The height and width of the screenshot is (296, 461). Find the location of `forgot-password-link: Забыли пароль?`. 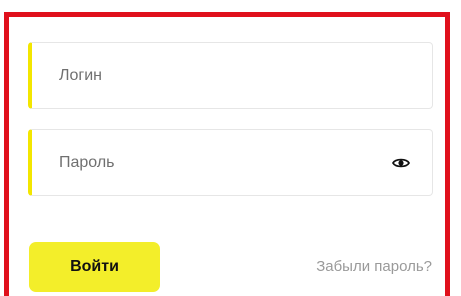

forgot-password-link: Забыли пароль? is located at coordinates (374, 266).